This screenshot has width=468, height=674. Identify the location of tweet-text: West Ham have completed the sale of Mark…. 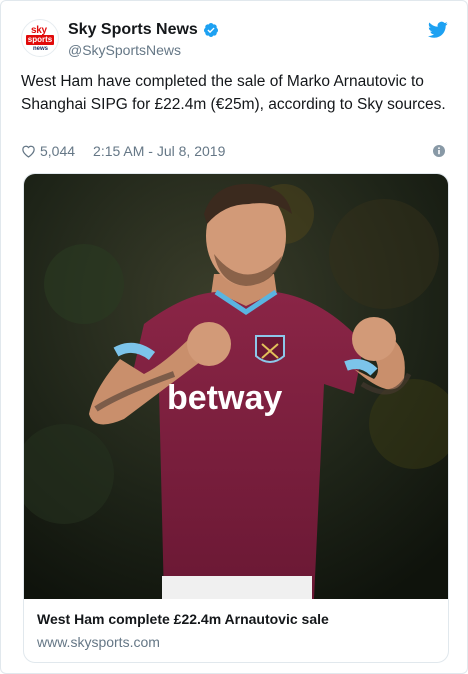
(233, 93).